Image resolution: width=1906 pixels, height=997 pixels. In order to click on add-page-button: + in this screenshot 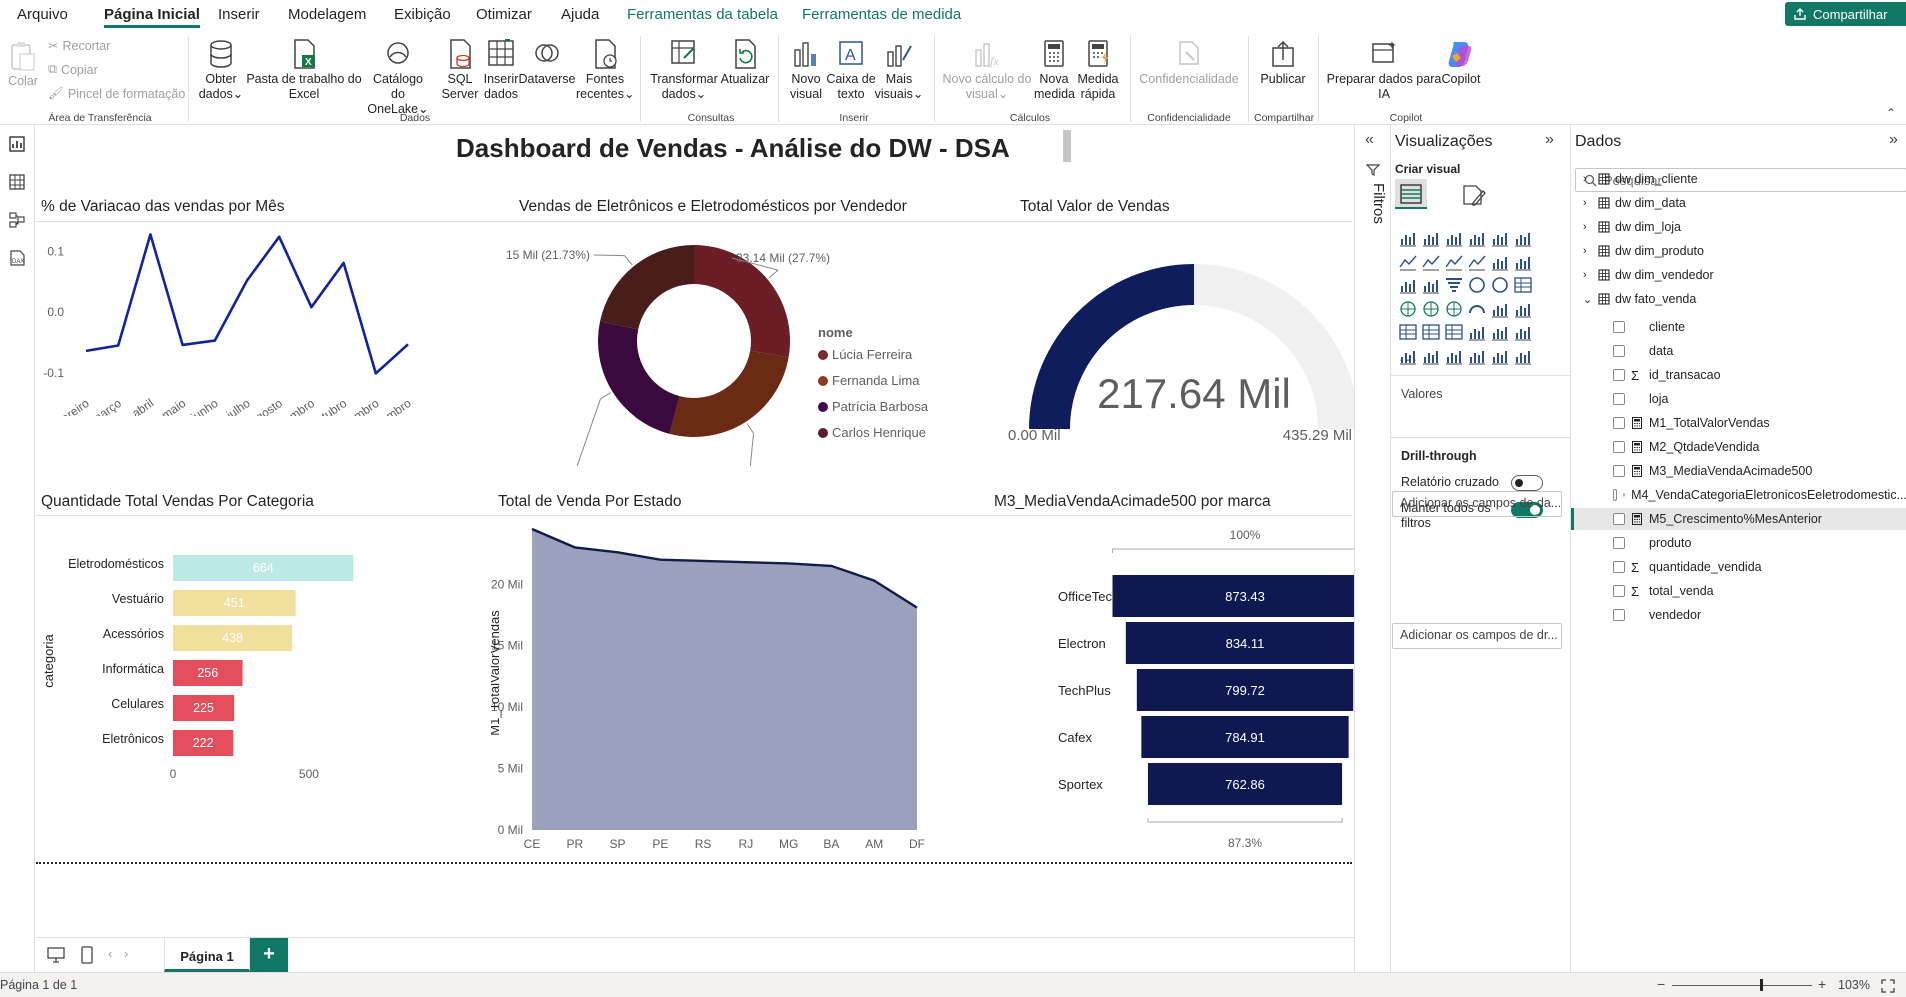, I will do `click(269, 955)`.